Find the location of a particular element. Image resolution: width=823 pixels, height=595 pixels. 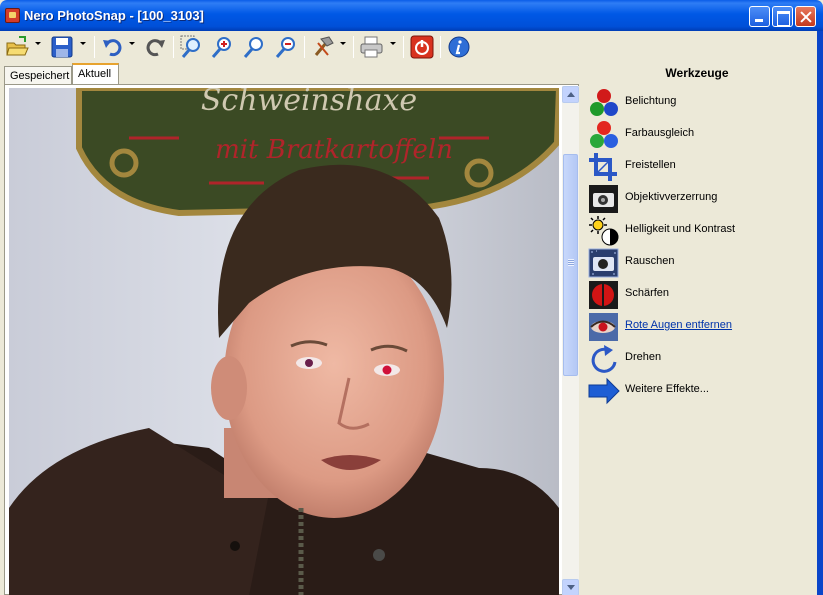

tool-rote-augen-entfernen: Rote Augen entfernen is located at coordinates (700, 326).